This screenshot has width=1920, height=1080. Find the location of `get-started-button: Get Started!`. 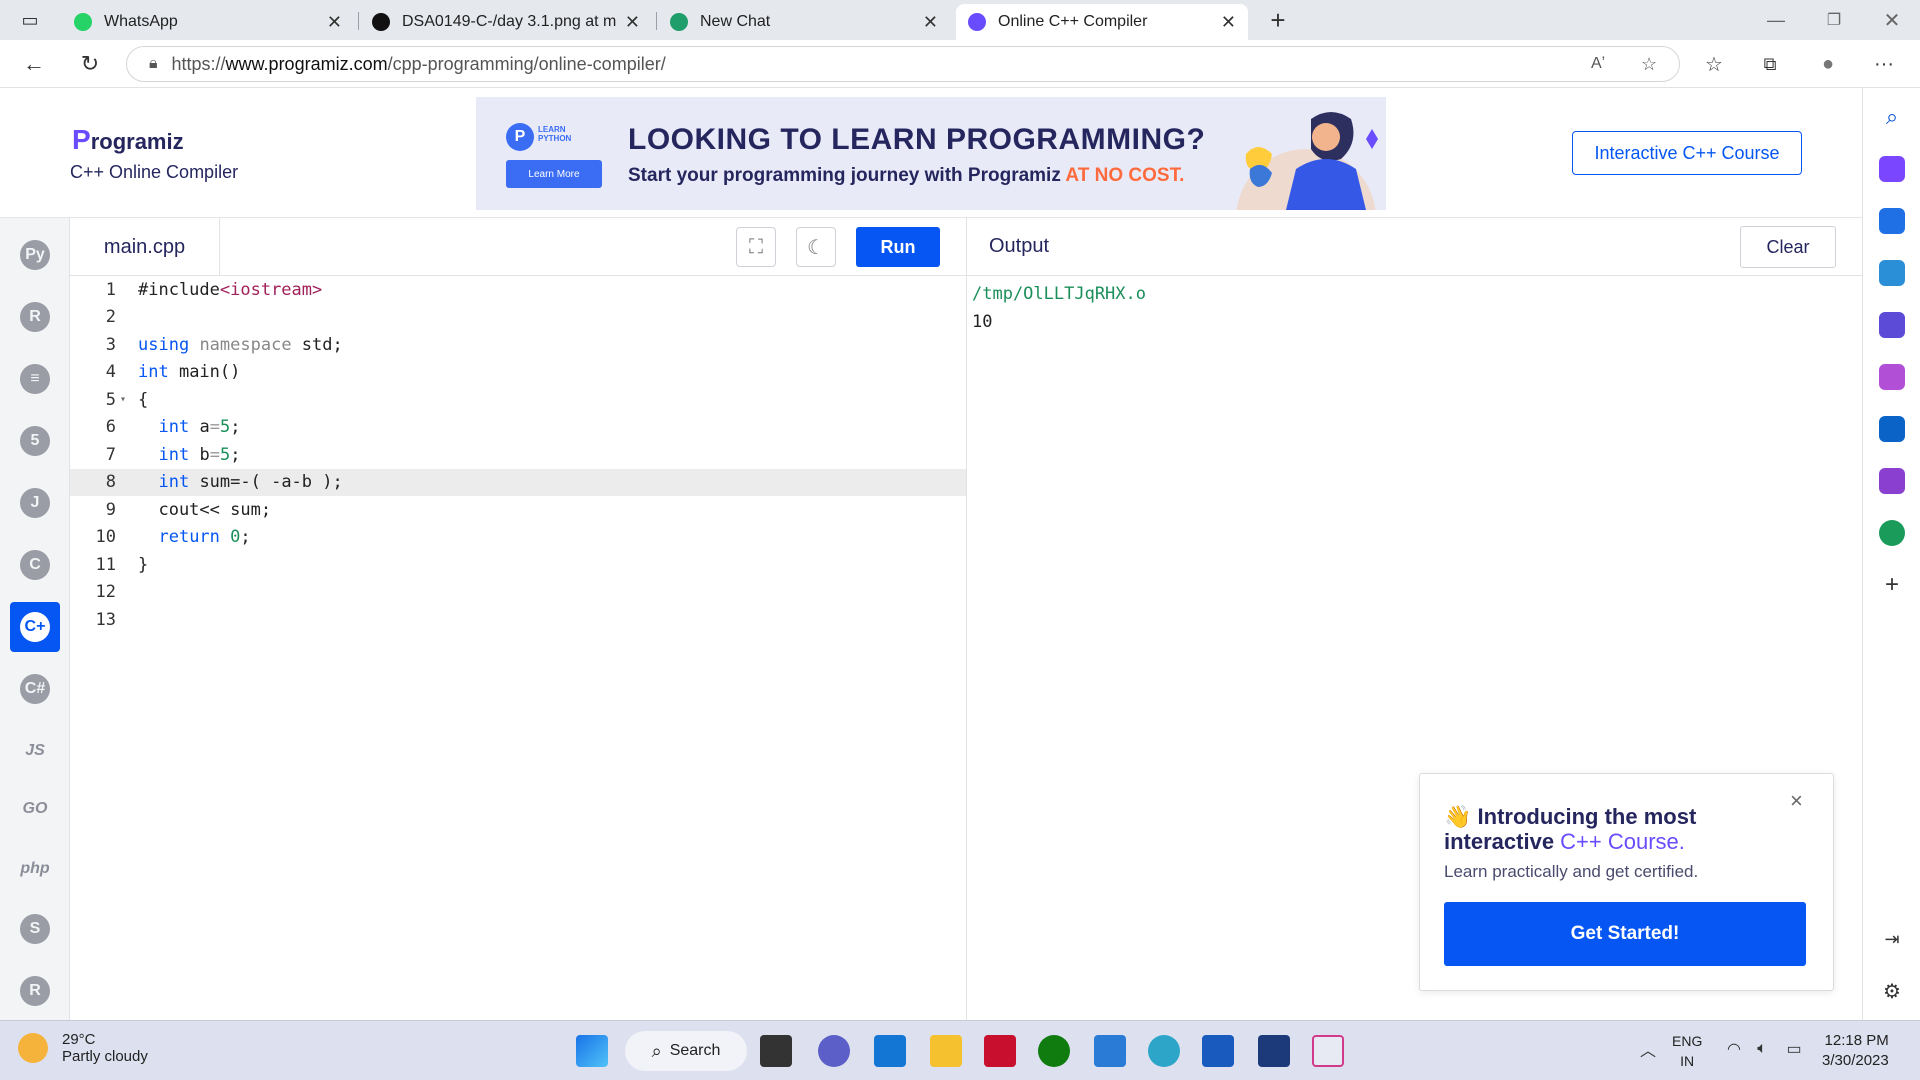

get-started-button: Get Started! is located at coordinates (1625, 934).